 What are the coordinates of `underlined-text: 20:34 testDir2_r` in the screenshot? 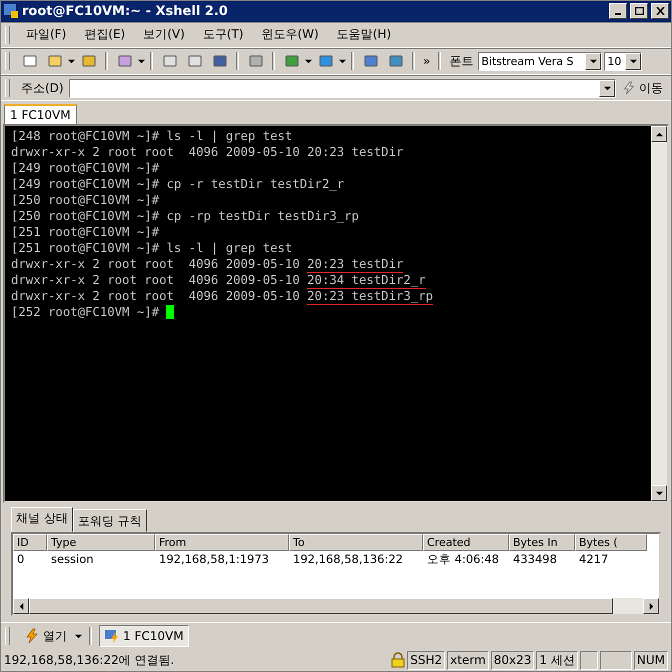 It's located at (366, 280).